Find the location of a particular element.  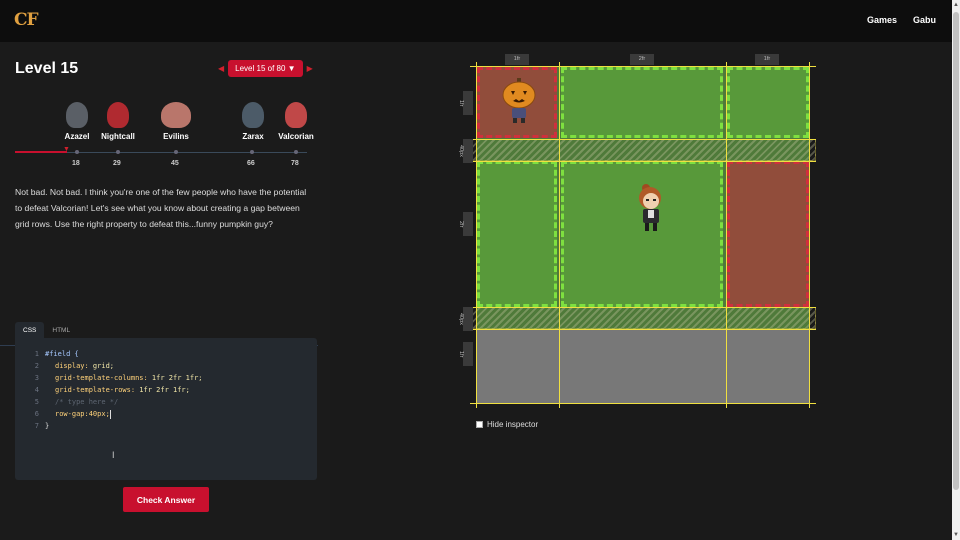

code-property: grid-template-columns: is located at coordinates (101, 378).